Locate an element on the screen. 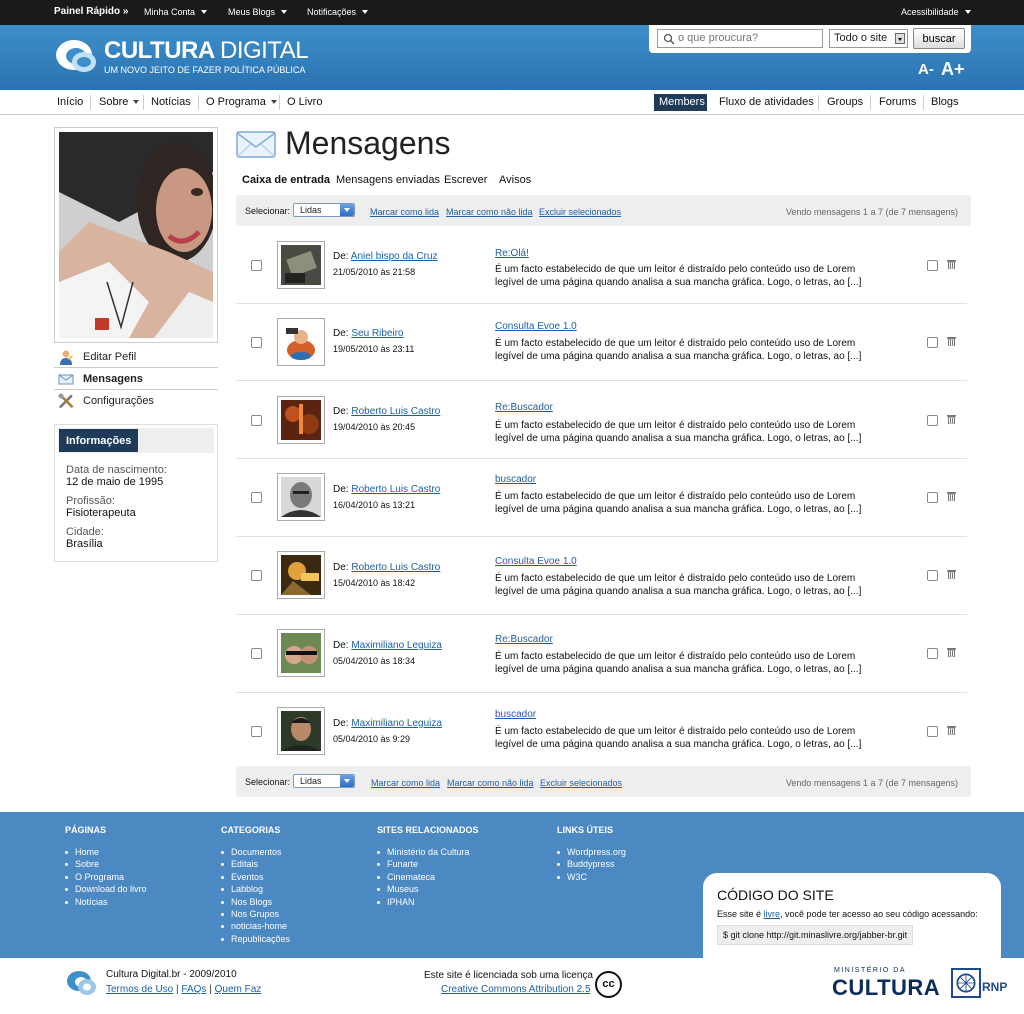 The height and width of the screenshot is (1014, 1024). font-decrease-button: A- is located at coordinates (926, 69).